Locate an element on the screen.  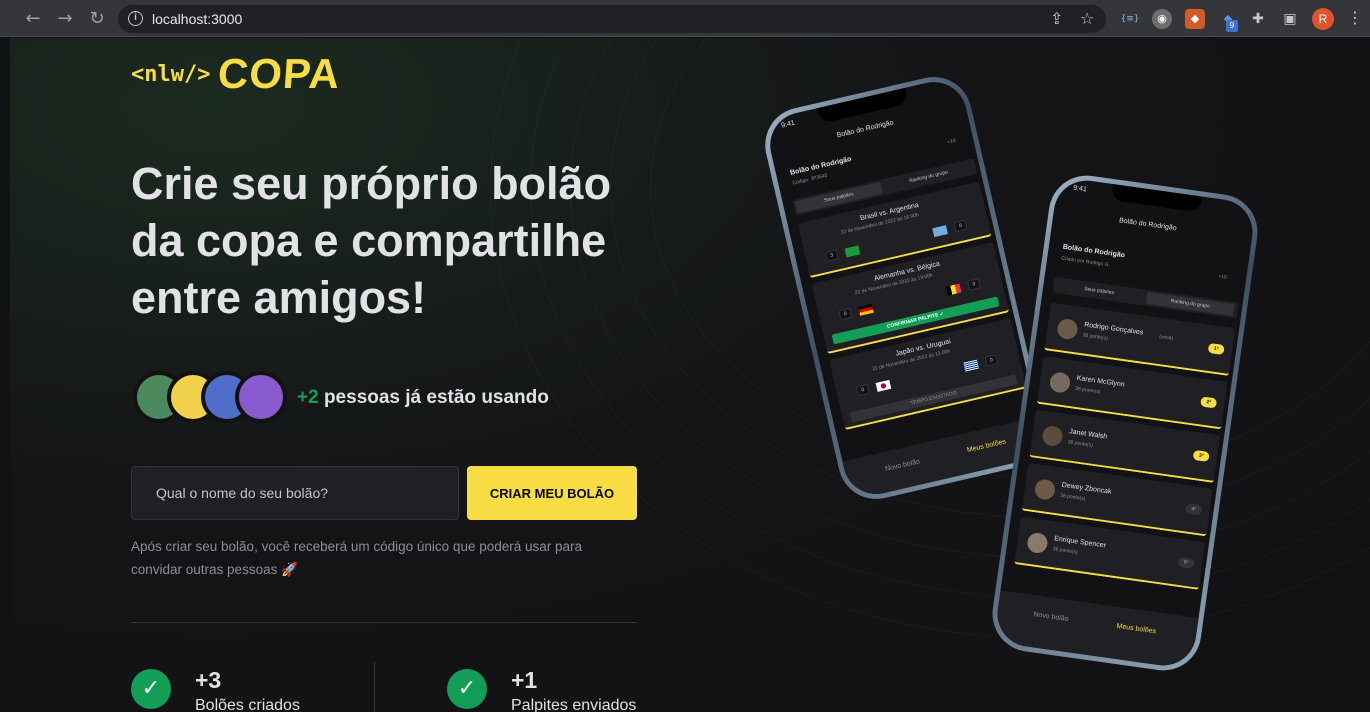
users-count-label: pessoas já estão usando is located at coordinates (433, 397).